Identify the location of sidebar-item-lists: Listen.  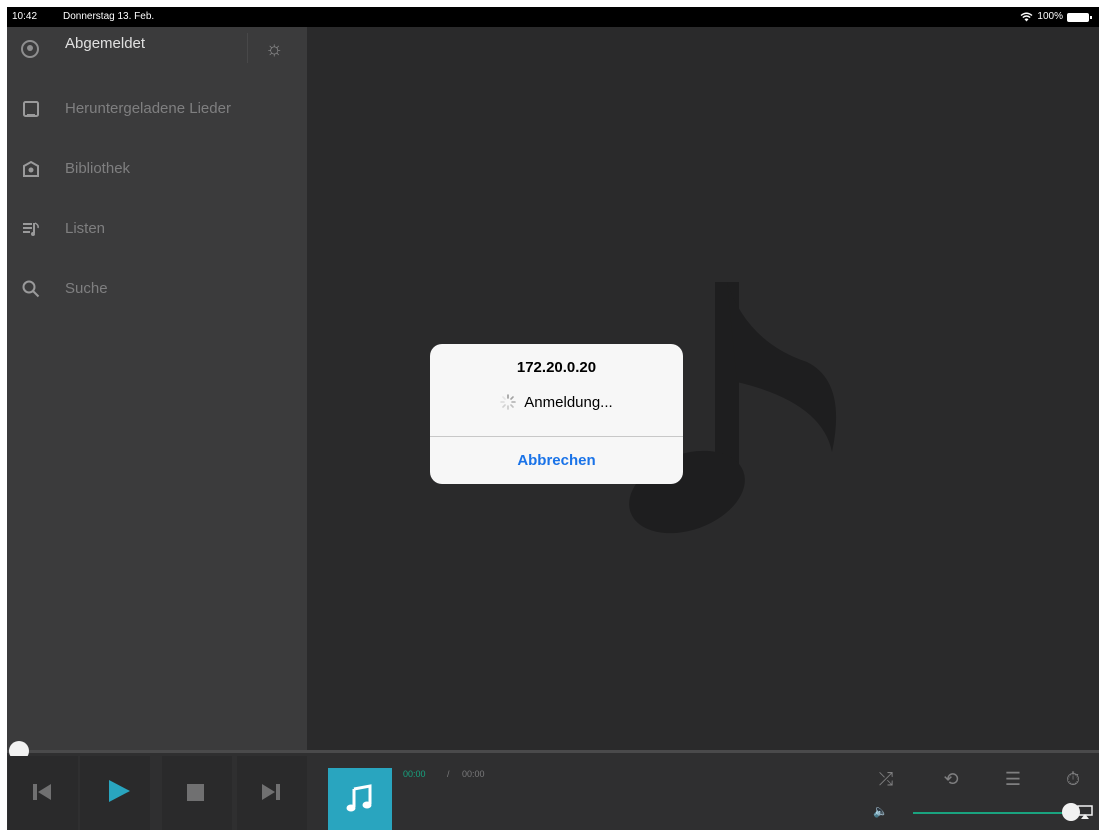
(157, 229).